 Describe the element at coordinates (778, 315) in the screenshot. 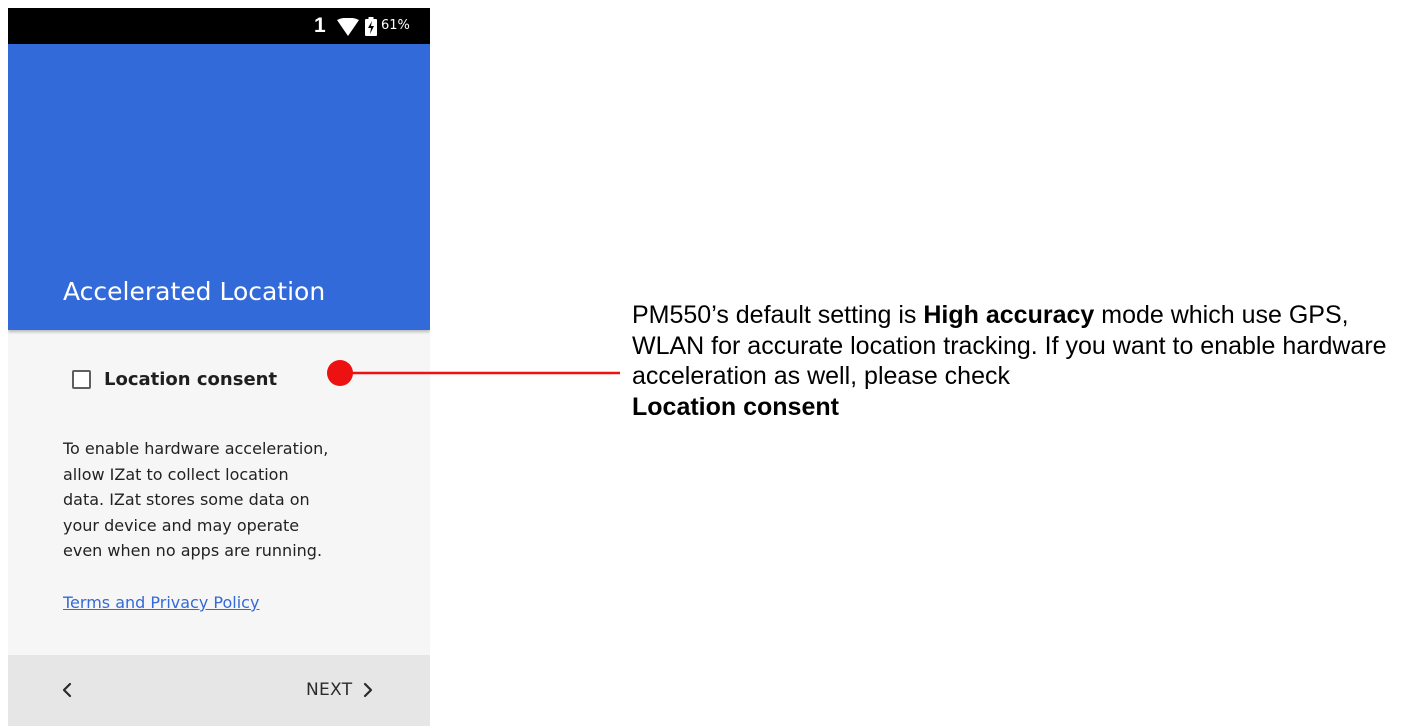

I see `callout-text-segment: PM550’s default setting is` at that location.